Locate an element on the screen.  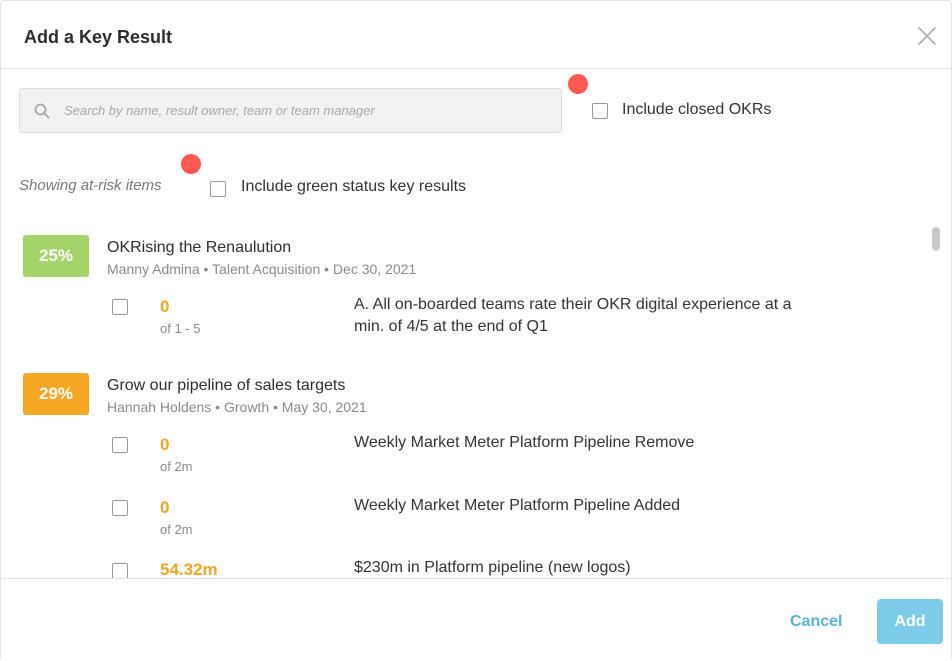
key-result-value: 54.32m is located at coordinates (189, 569).